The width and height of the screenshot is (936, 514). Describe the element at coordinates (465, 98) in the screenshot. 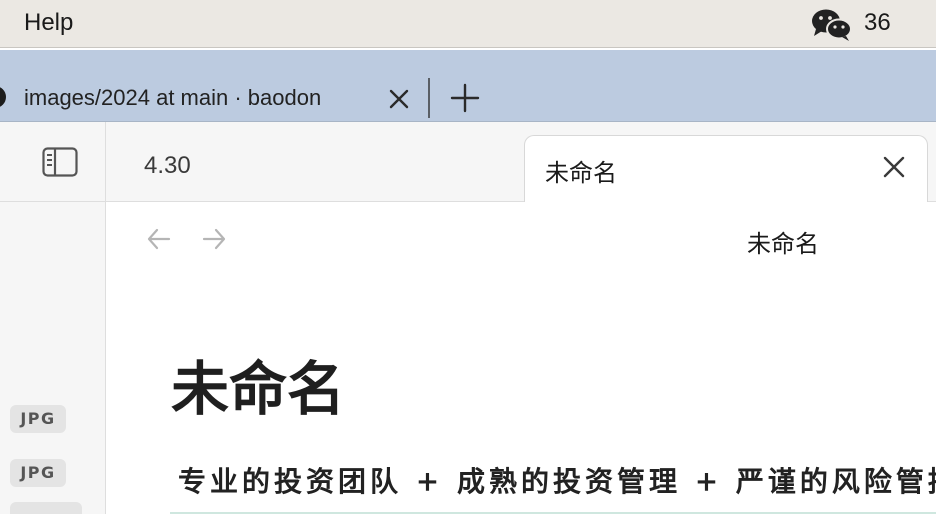

I see `plus-icon` at that location.